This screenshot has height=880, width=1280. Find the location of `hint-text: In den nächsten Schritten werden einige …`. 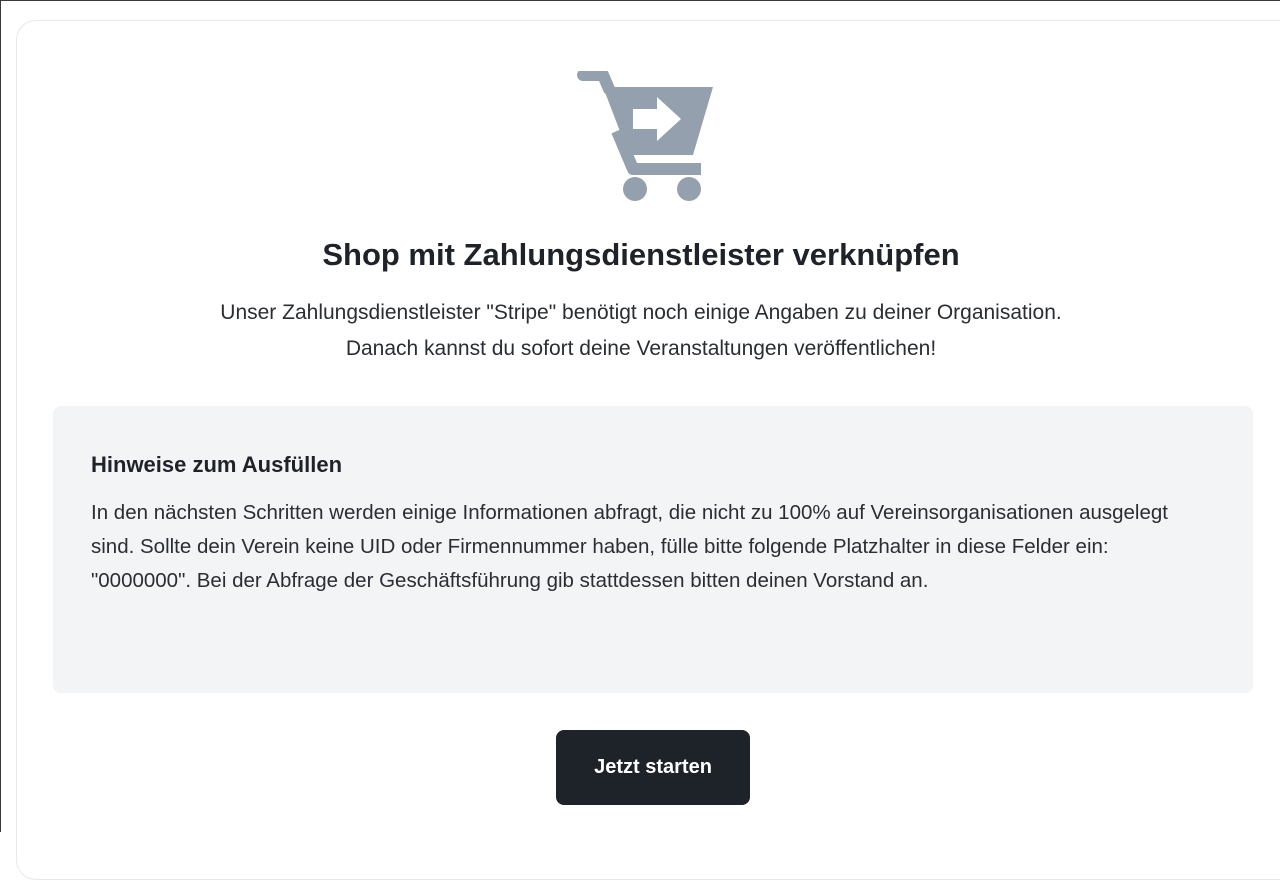

hint-text: In den nächsten Schritten werden einige … is located at coordinates (629, 546).